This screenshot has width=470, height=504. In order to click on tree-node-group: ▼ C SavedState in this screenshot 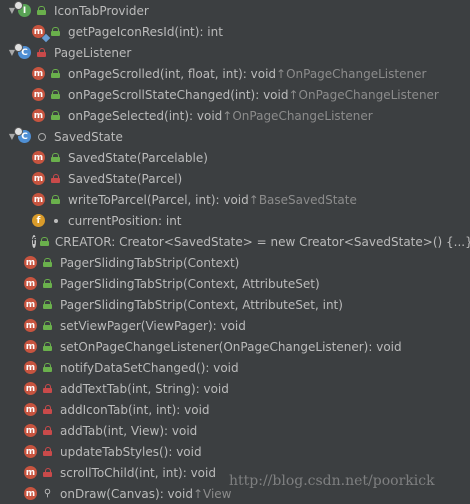, I will do `click(235, 136)`.